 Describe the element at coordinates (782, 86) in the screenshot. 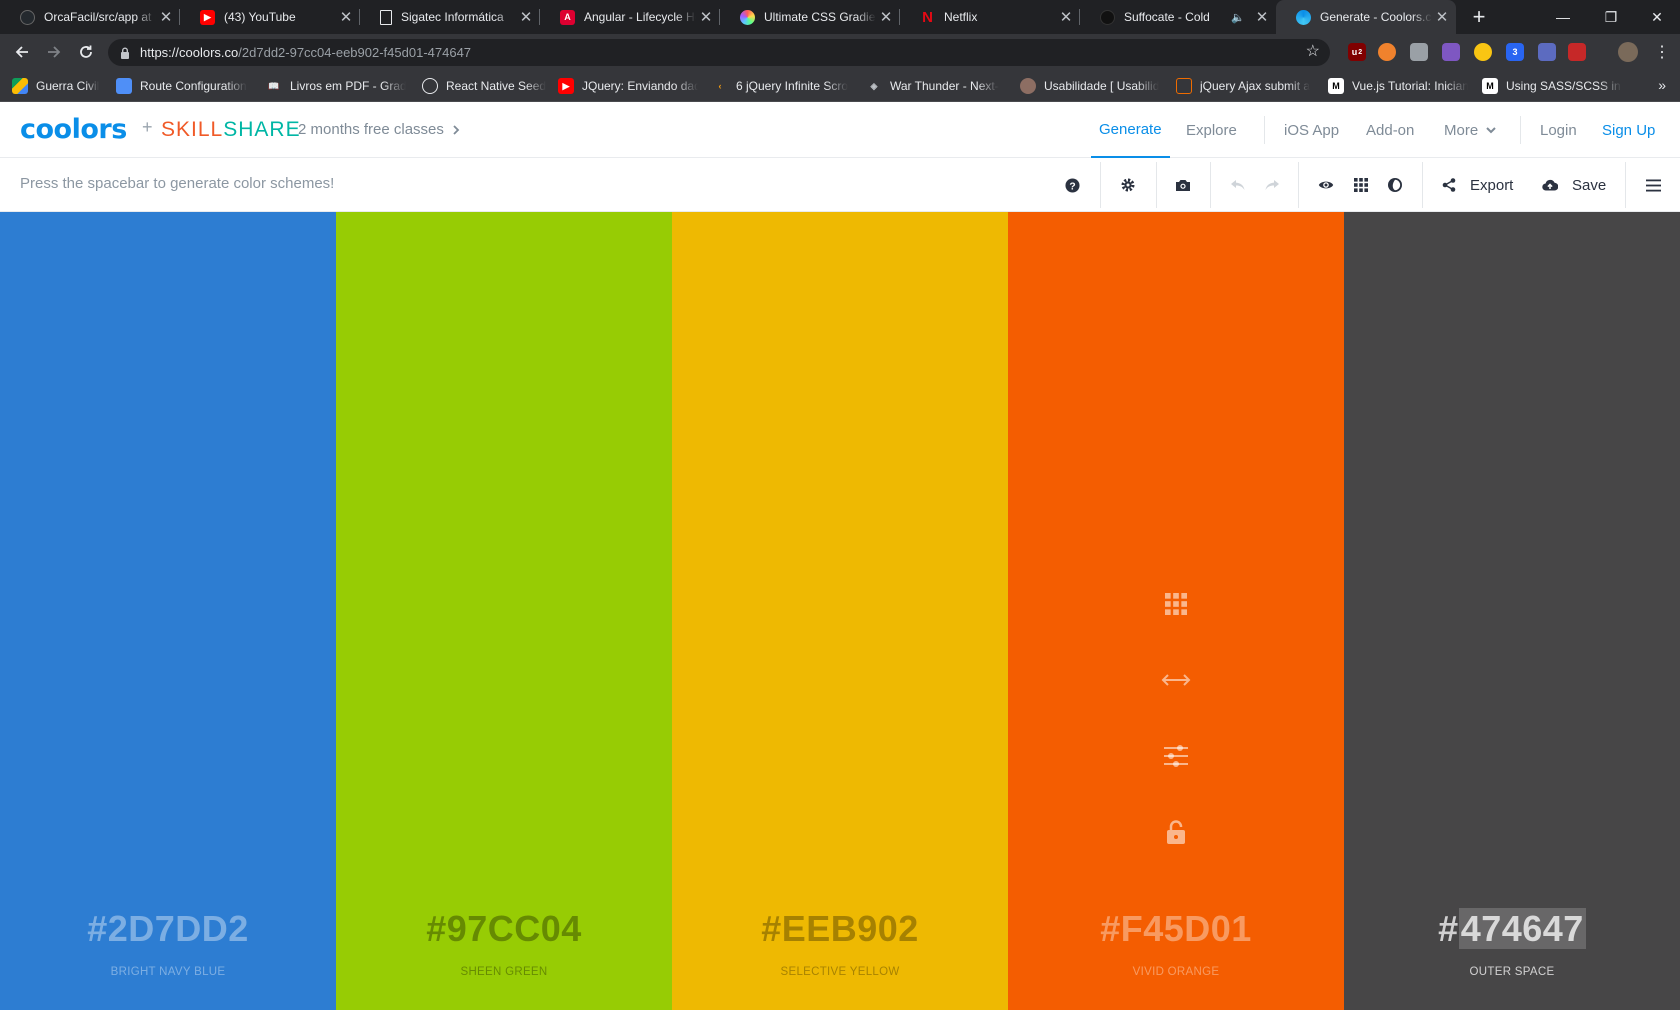

I see `bookmark-item: ‹ 6 jQuery Infinite Scro` at that location.